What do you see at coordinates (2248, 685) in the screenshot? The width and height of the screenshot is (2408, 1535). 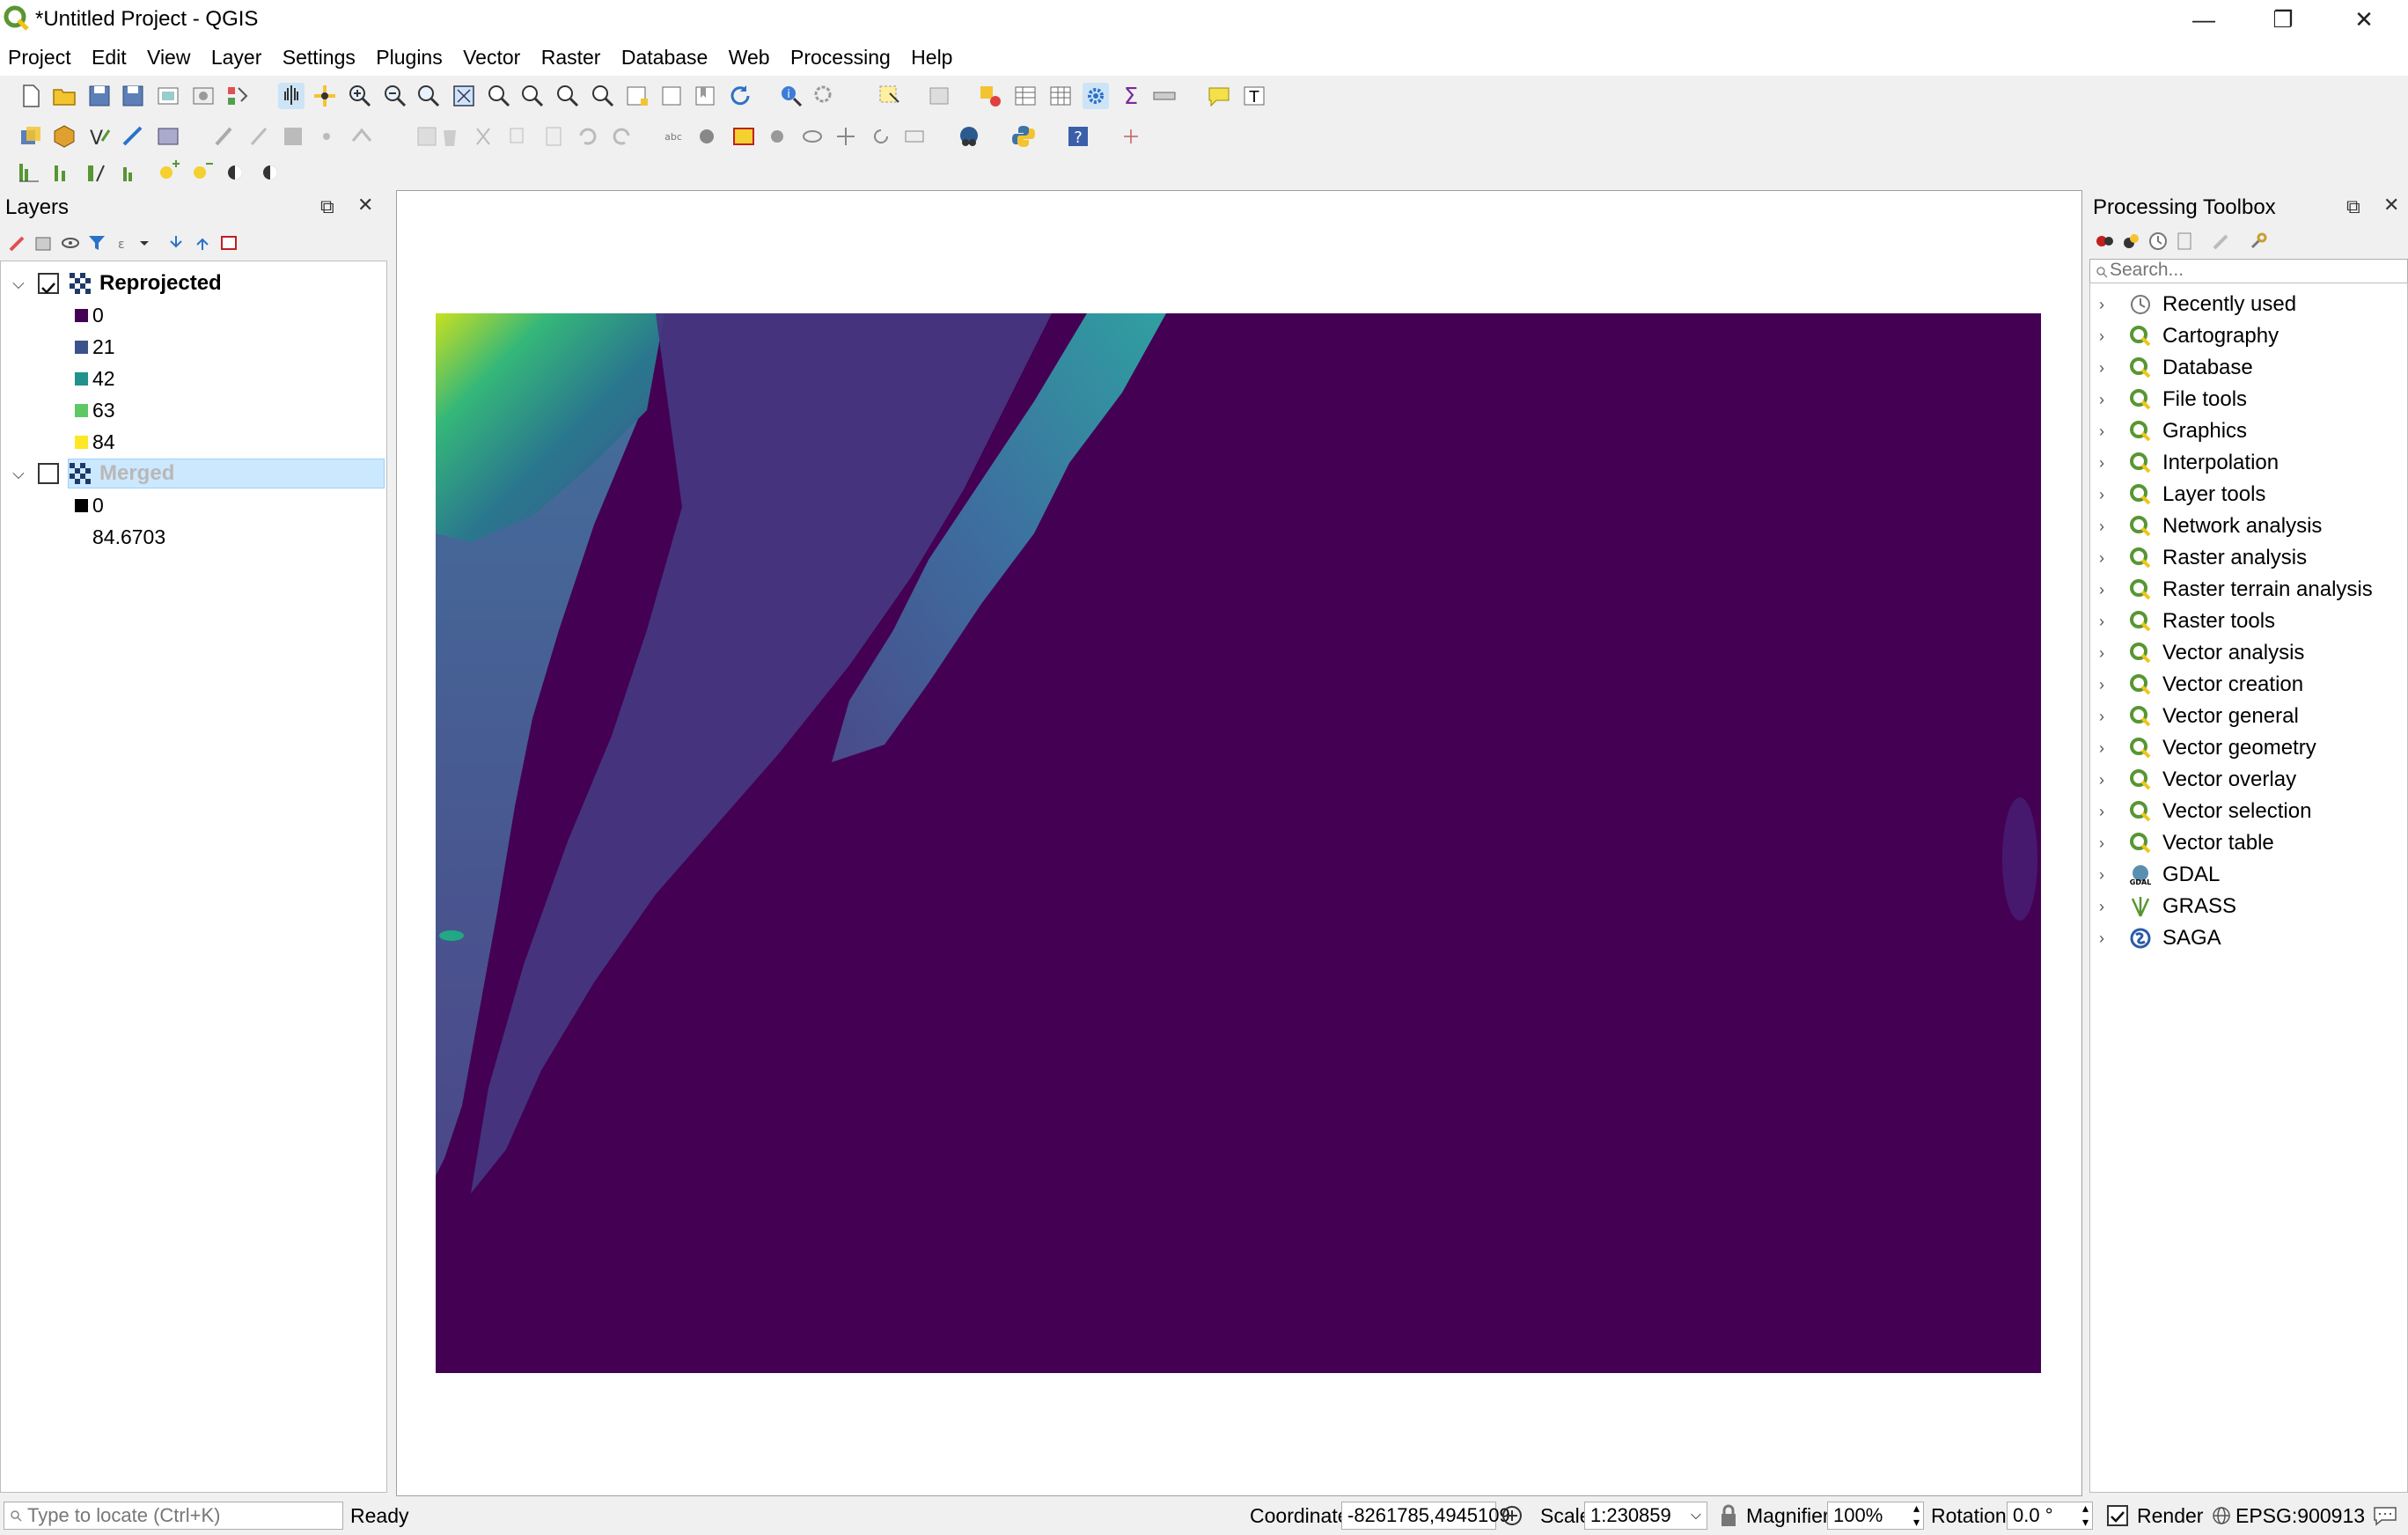 I see `toolbox-group-vector-creation: › Vector creation` at bounding box center [2248, 685].